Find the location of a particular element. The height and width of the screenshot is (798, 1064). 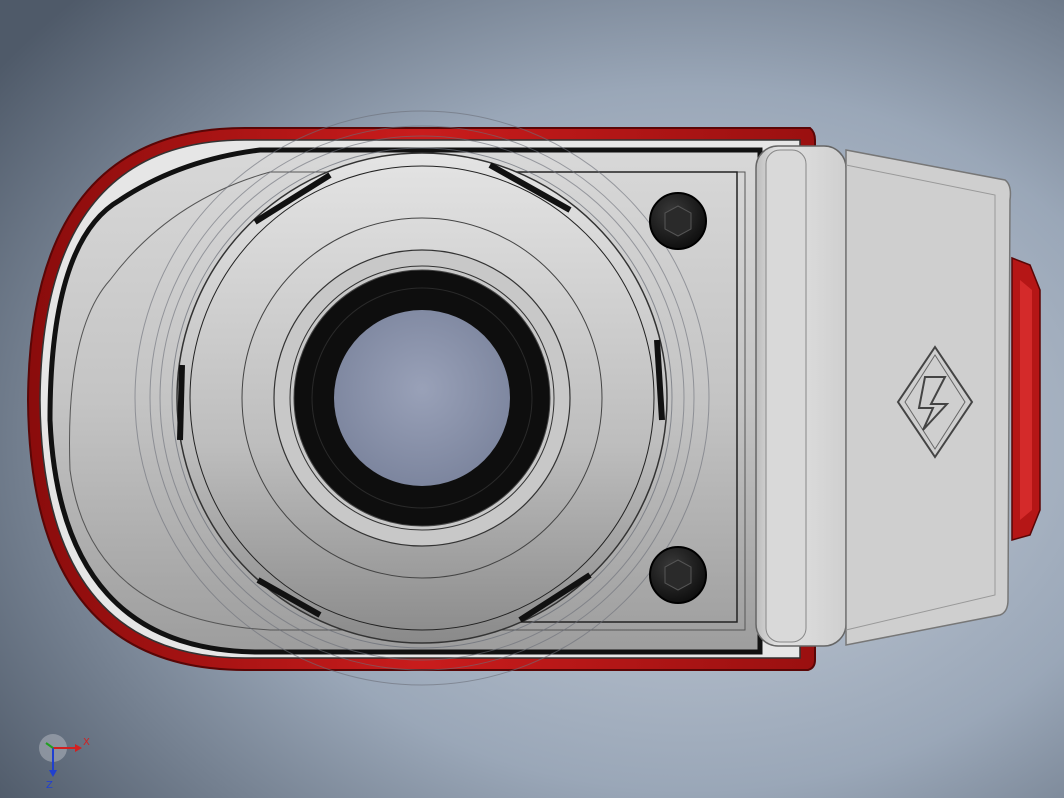

cable-bore is located at coordinates (422, 398).